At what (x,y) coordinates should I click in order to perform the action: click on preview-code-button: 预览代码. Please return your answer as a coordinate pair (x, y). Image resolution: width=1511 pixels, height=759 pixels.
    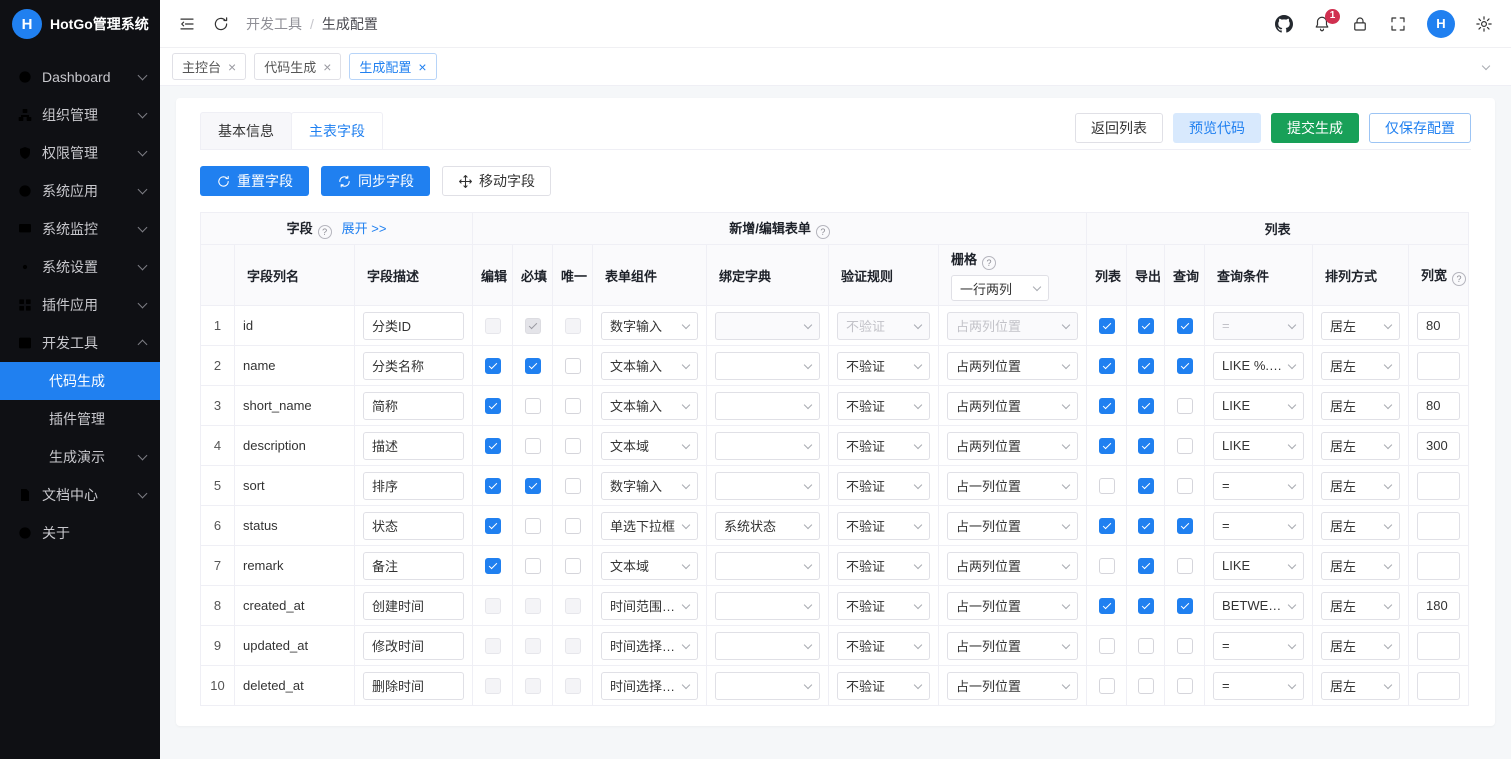
    Looking at the image, I should click on (1217, 128).